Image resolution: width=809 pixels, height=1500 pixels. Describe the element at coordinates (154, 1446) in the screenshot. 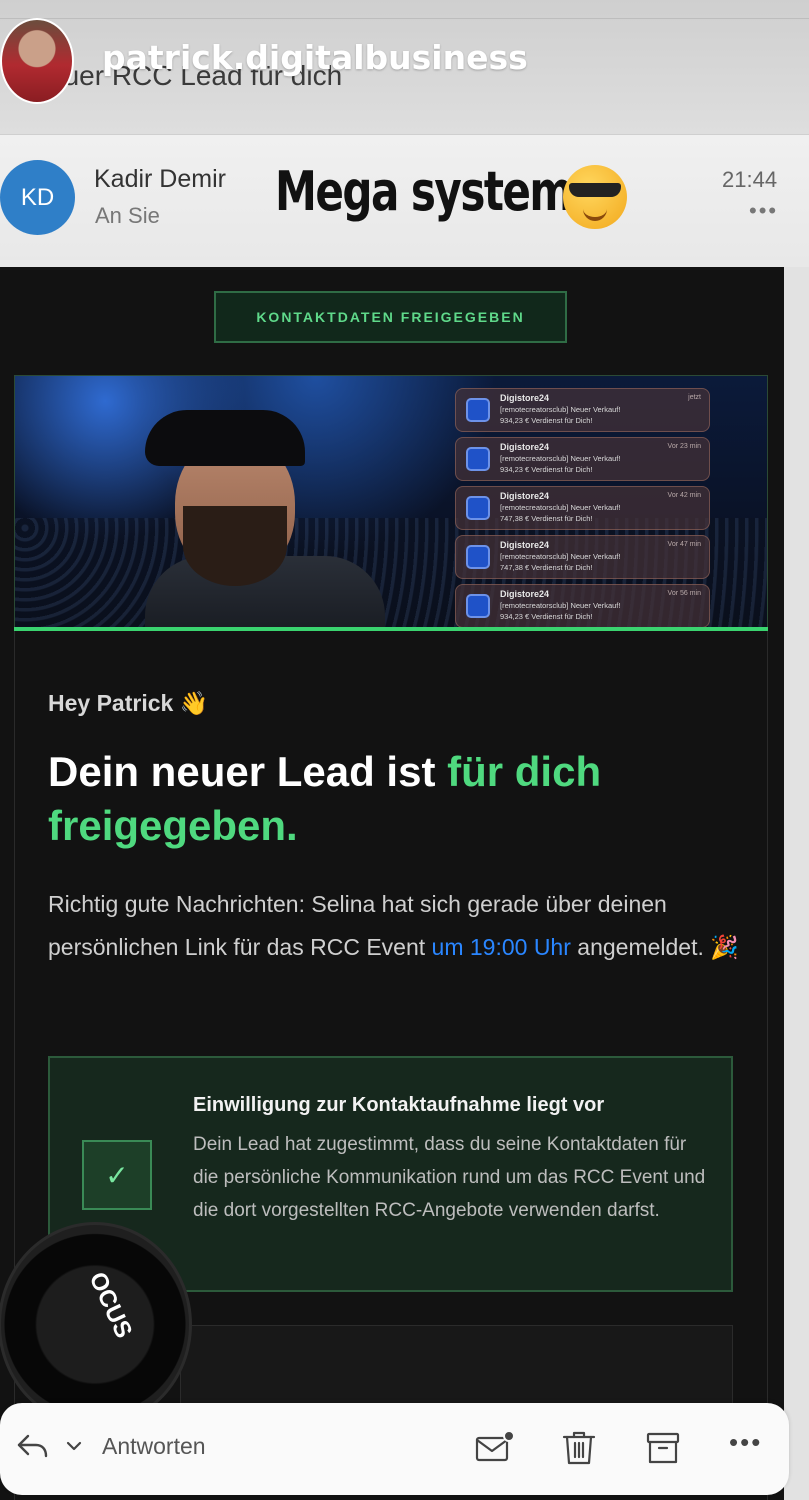

I see `reply-button-label: Antworten` at that location.